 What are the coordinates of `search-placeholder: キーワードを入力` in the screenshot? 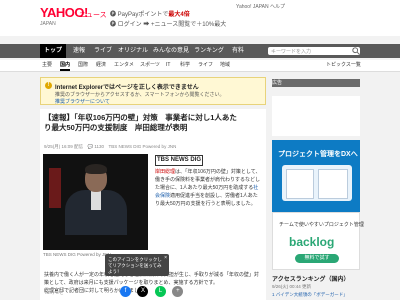 It's located at (291, 52).